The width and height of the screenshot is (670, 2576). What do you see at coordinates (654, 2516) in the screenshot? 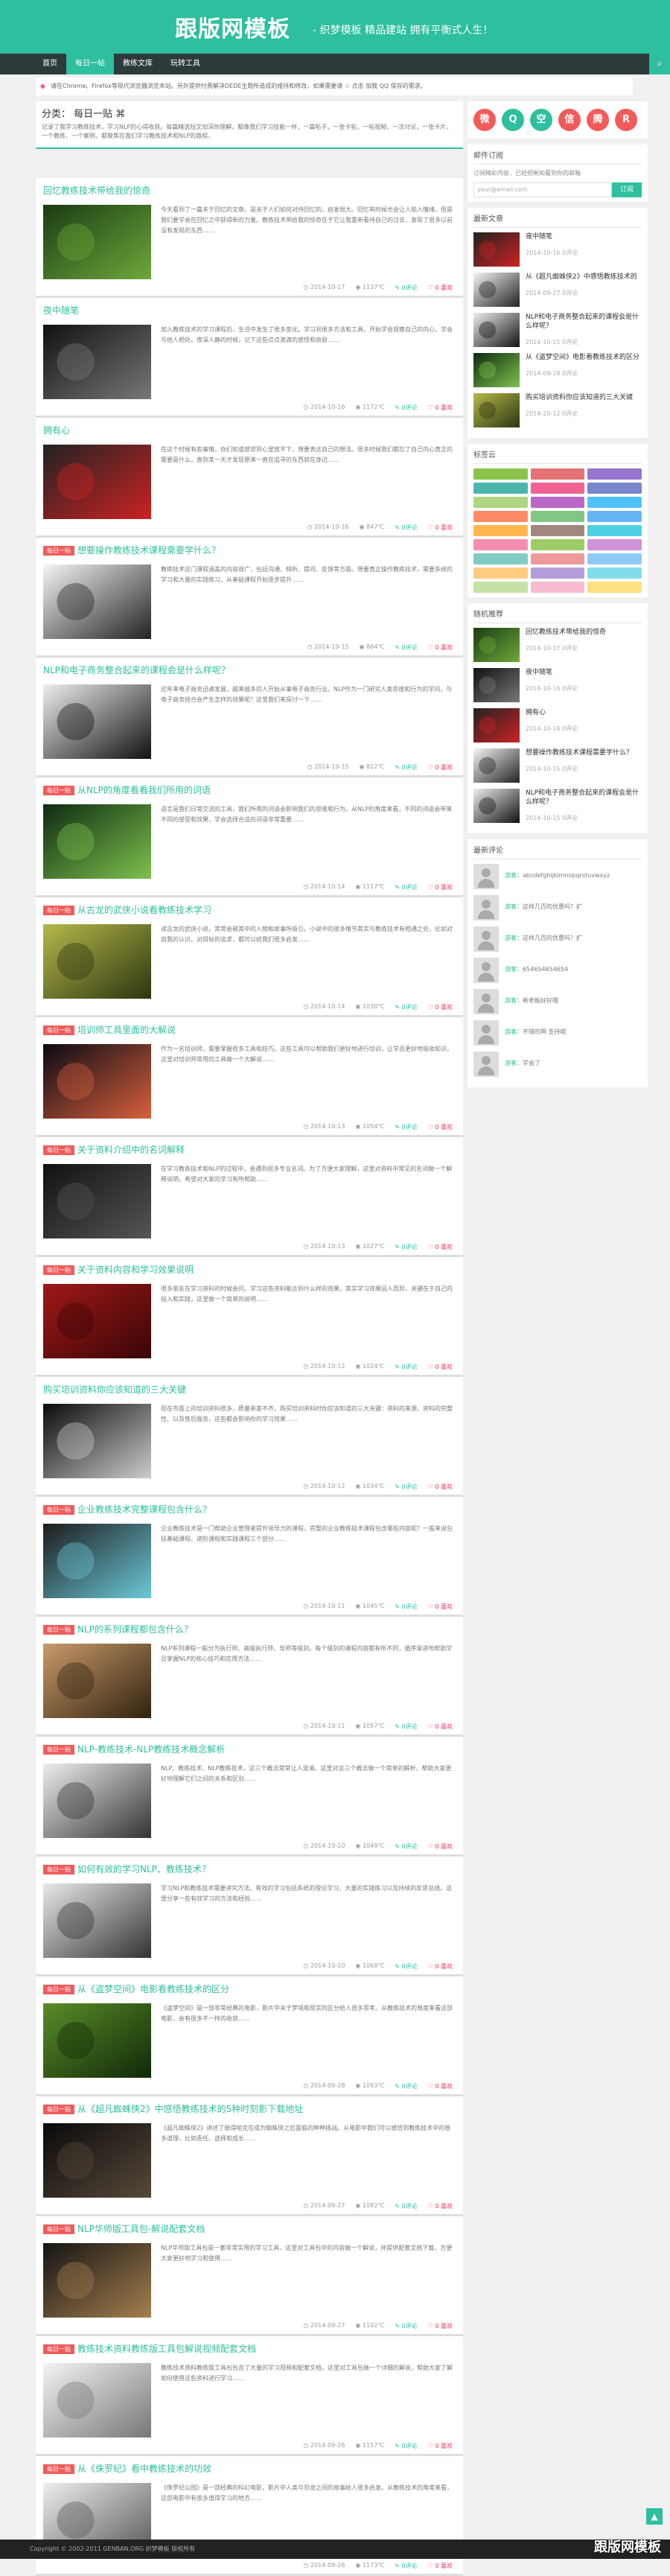
I see `back-to-top-icon: ▲` at bounding box center [654, 2516].